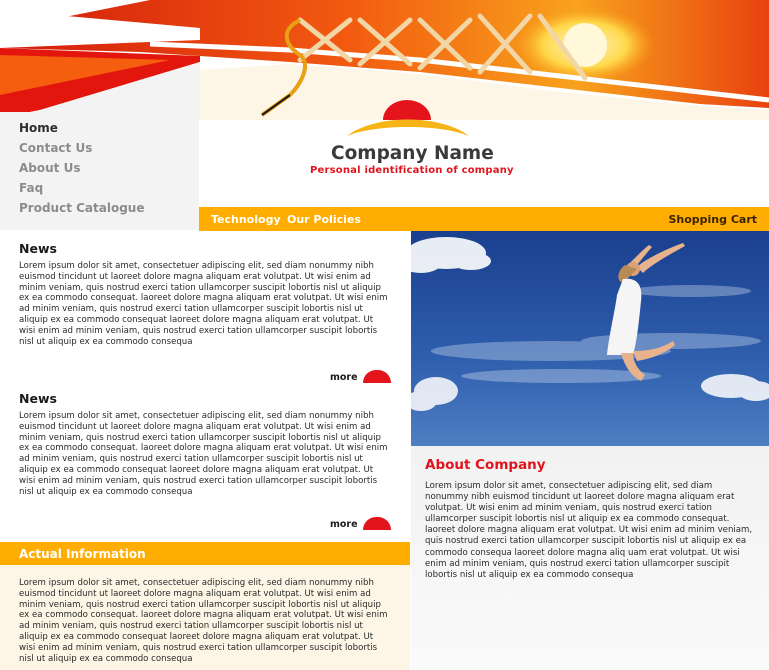 This screenshot has height=670, width=769. What do you see at coordinates (81, 208) in the screenshot?
I see `nav-item-product-catalogue: Product Catalogue` at bounding box center [81, 208].